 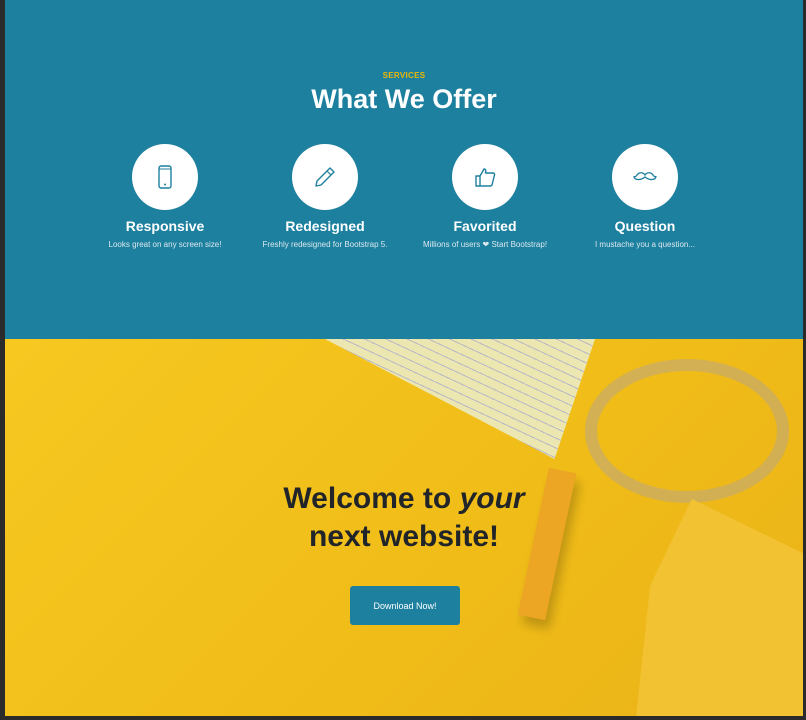 What do you see at coordinates (645, 226) in the screenshot?
I see `service-title: Question` at bounding box center [645, 226].